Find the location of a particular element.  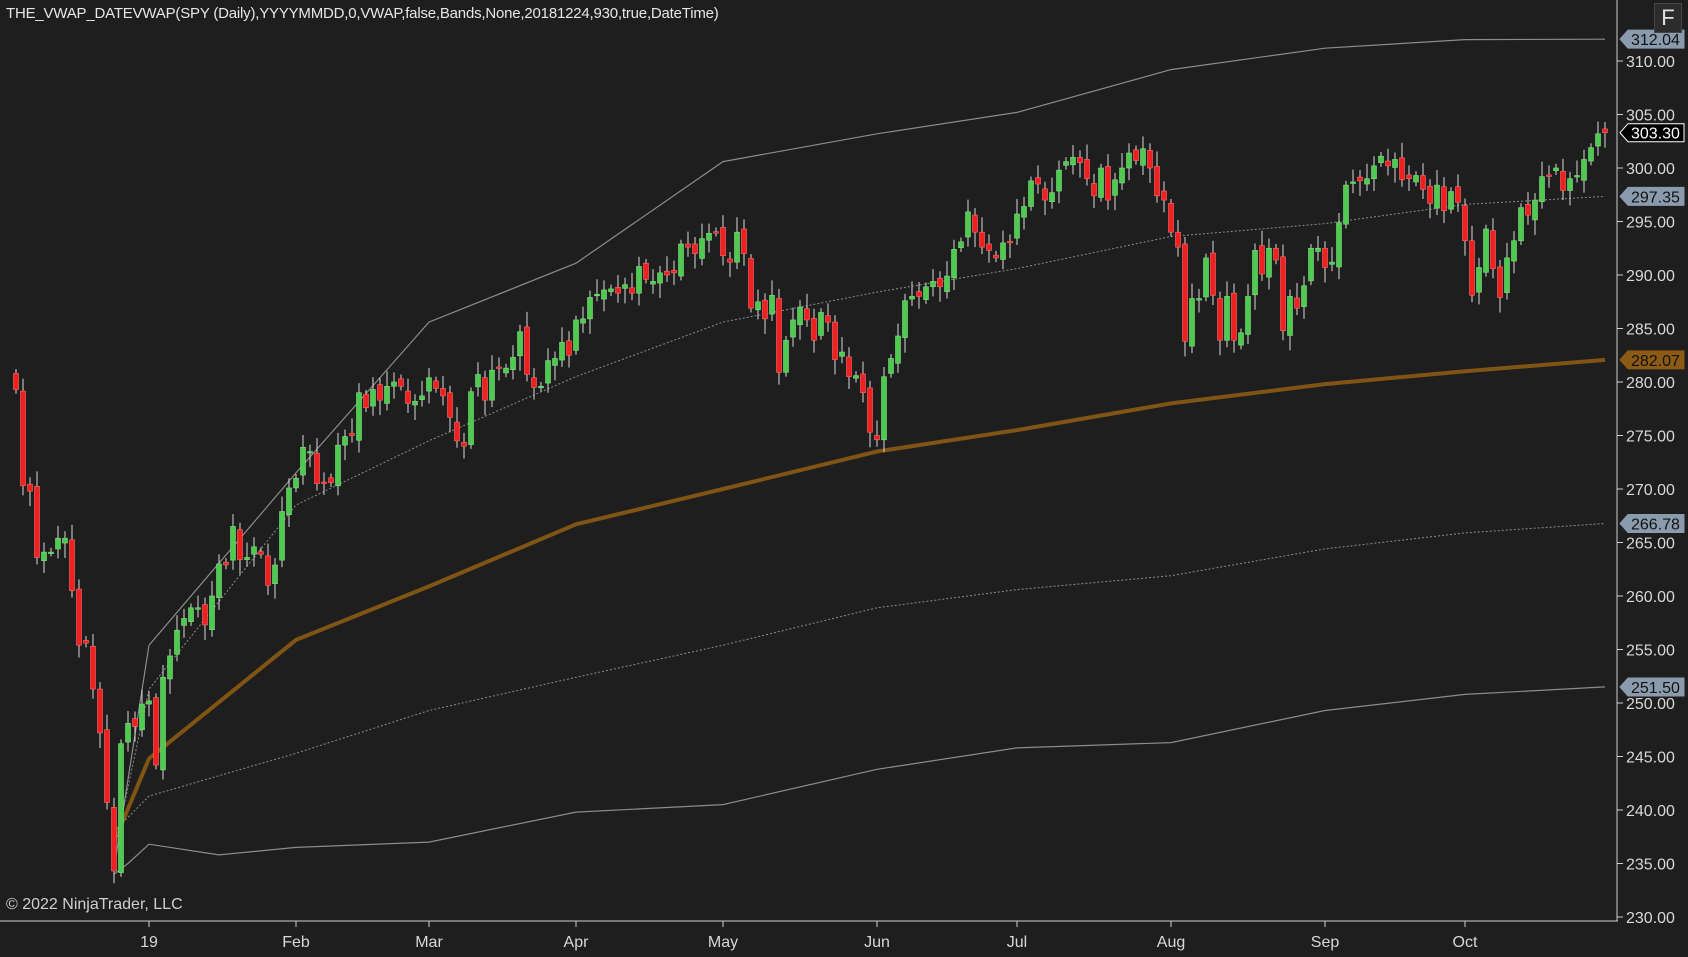

f-button: F is located at coordinates (1668, 18).